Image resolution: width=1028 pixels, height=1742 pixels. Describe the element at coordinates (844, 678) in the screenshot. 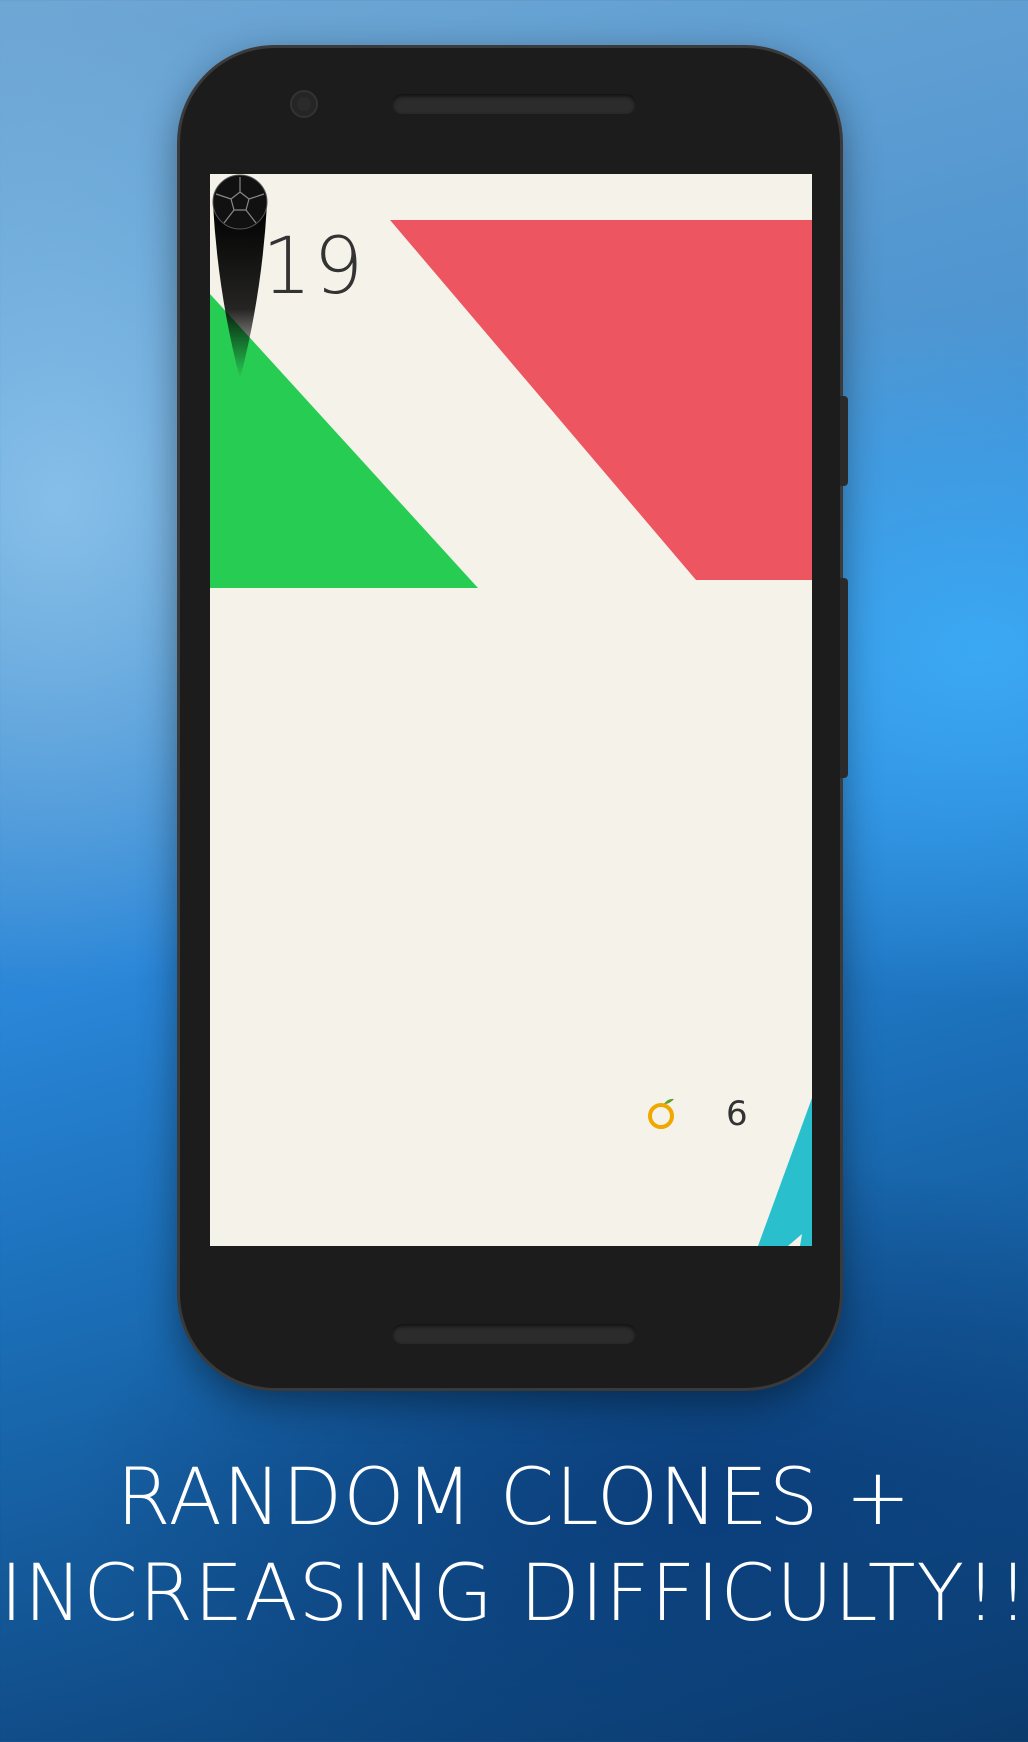

I see `power-button` at that location.